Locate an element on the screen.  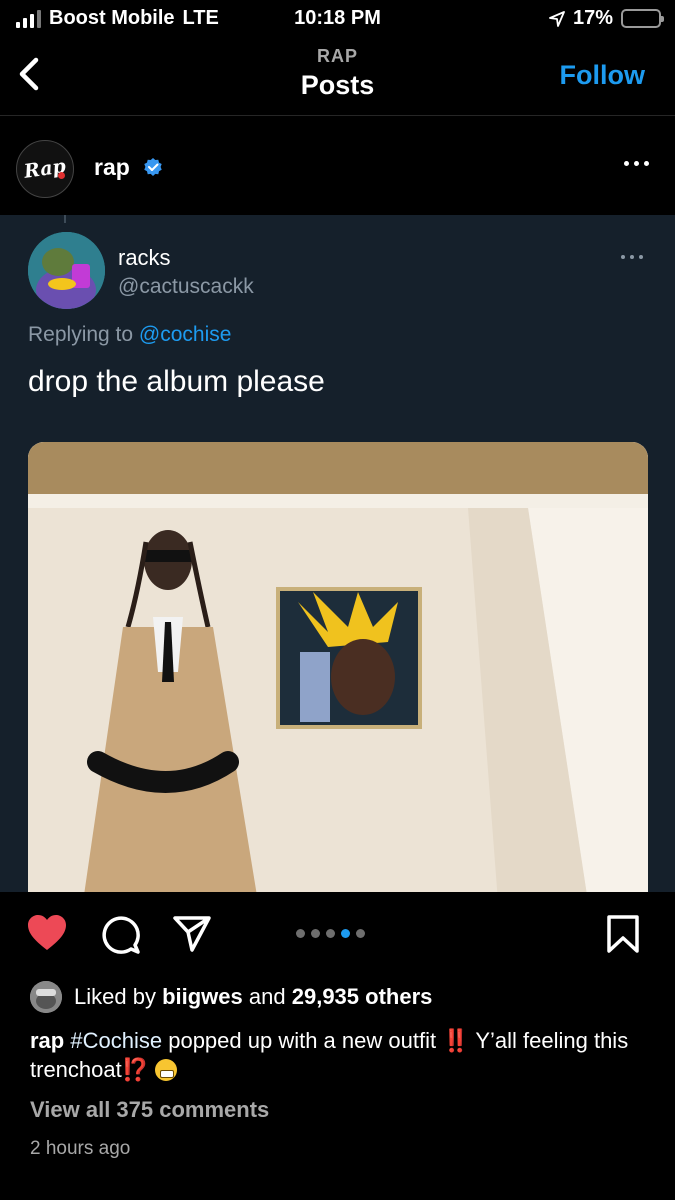
action-bar is located at coordinates (337, 935).